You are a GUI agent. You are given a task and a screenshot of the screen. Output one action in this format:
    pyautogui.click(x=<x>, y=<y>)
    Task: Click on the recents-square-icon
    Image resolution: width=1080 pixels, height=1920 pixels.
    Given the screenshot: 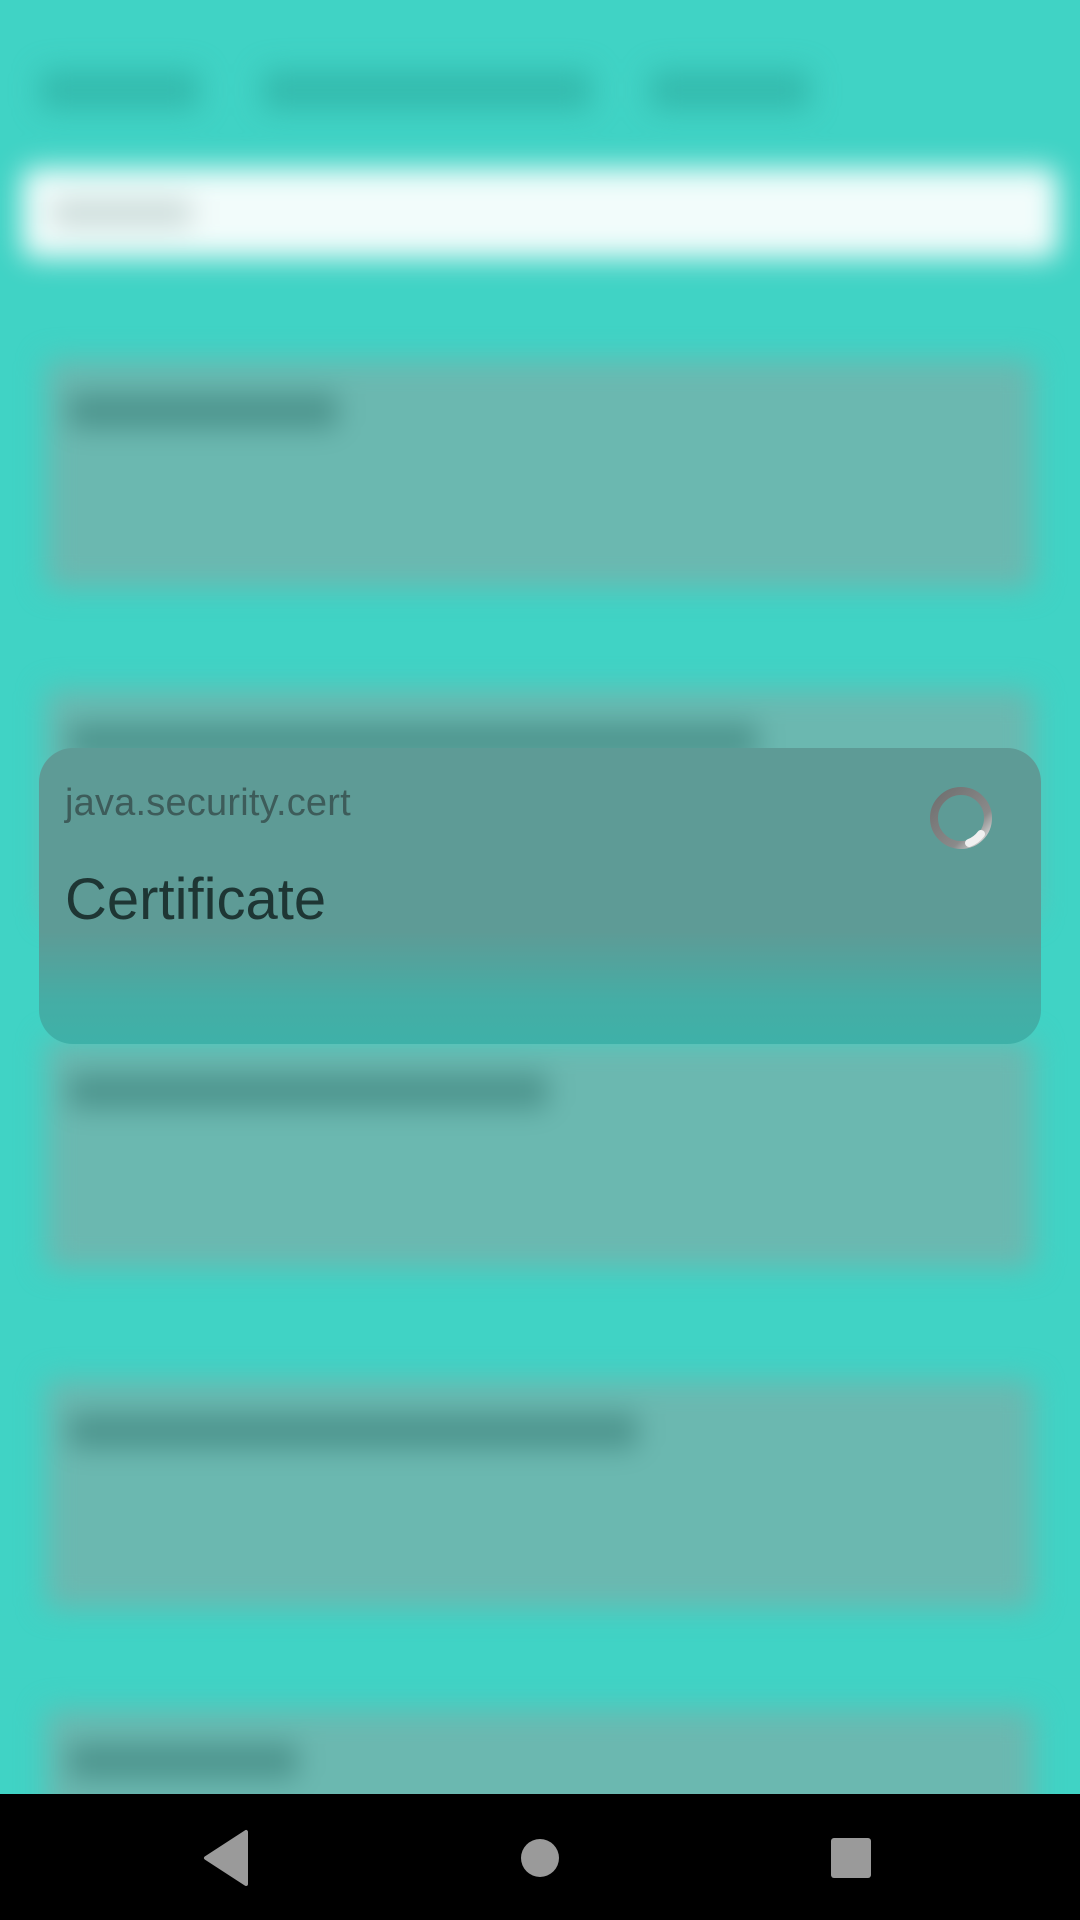 What is the action you would take?
    pyautogui.click(x=851, y=1858)
    